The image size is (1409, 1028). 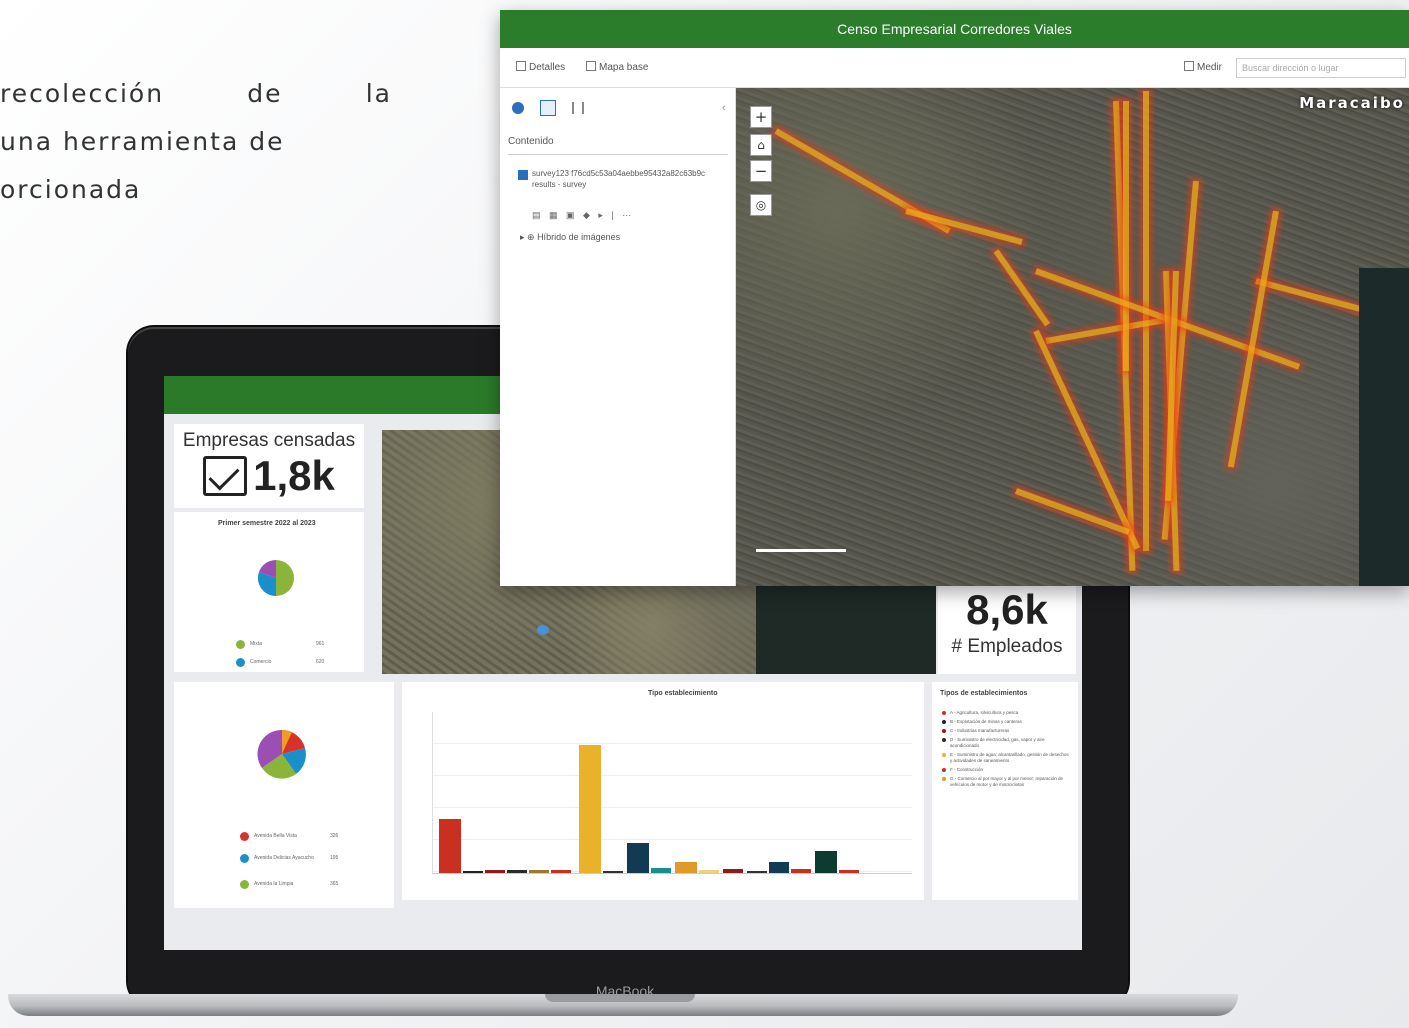 I want to click on pie-chart-1-title: Primer semestre 2022 al 2023, so click(x=267, y=523).